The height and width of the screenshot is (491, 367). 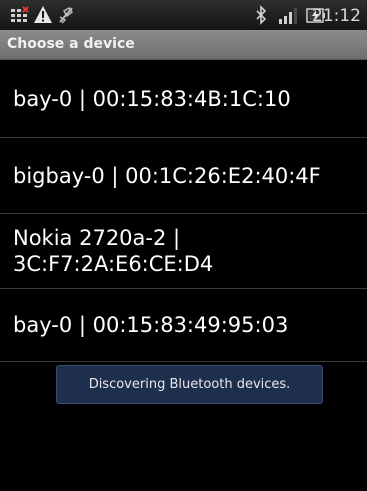 I want to click on status-time: 21:12, so click(x=336, y=16).